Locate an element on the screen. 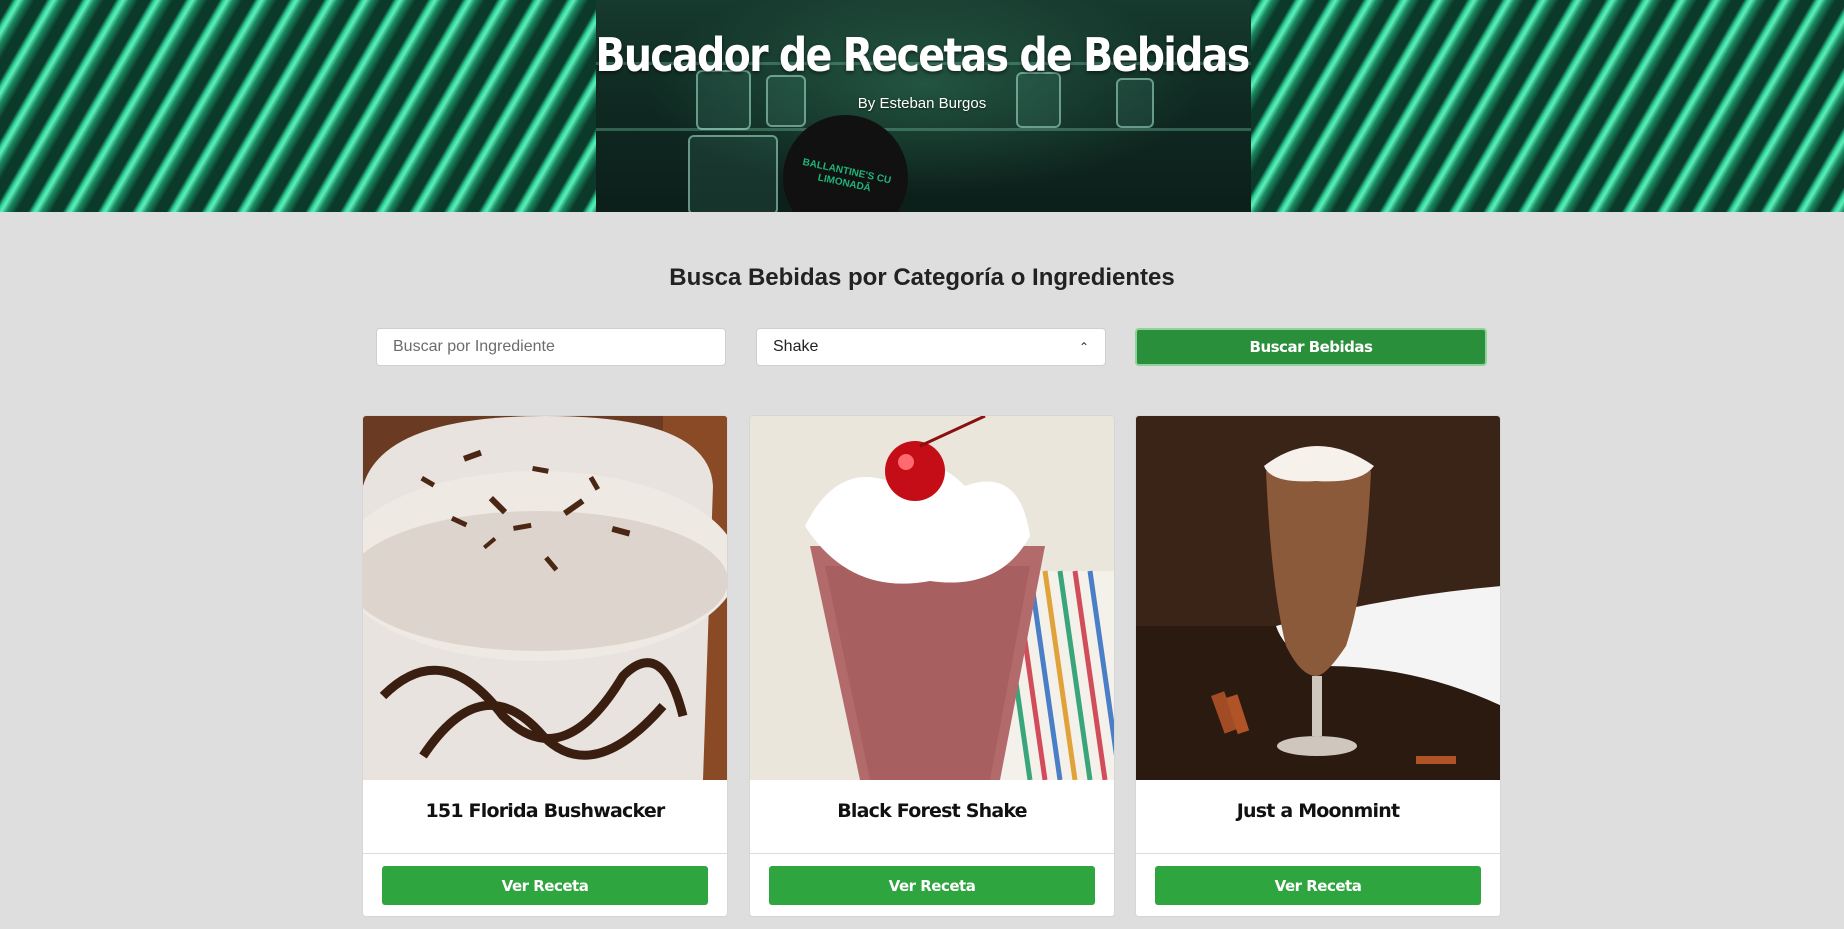 The height and width of the screenshot is (929, 1844). chocolate-milkshake-photo is located at coordinates (545, 598).